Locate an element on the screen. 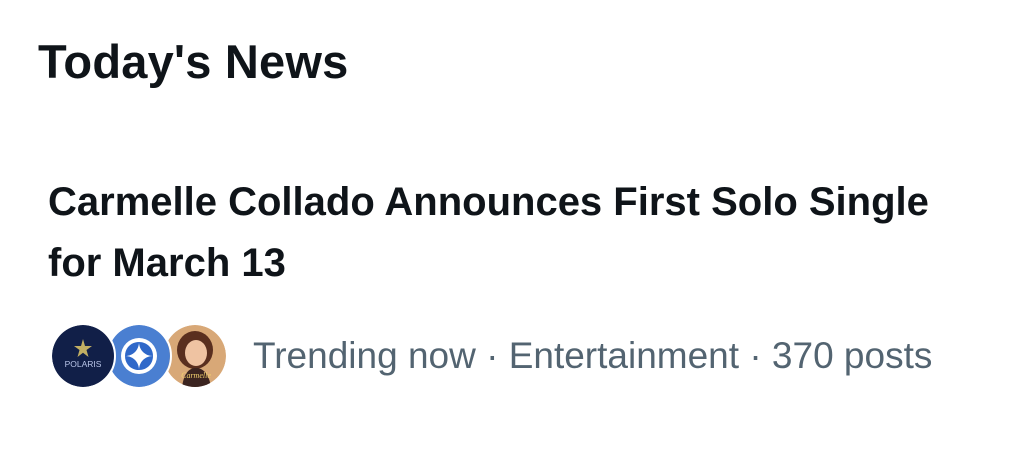 This screenshot has height=463, width=1020. avatar-polaris-label: POLARIS is located at coordinates (83, 364).